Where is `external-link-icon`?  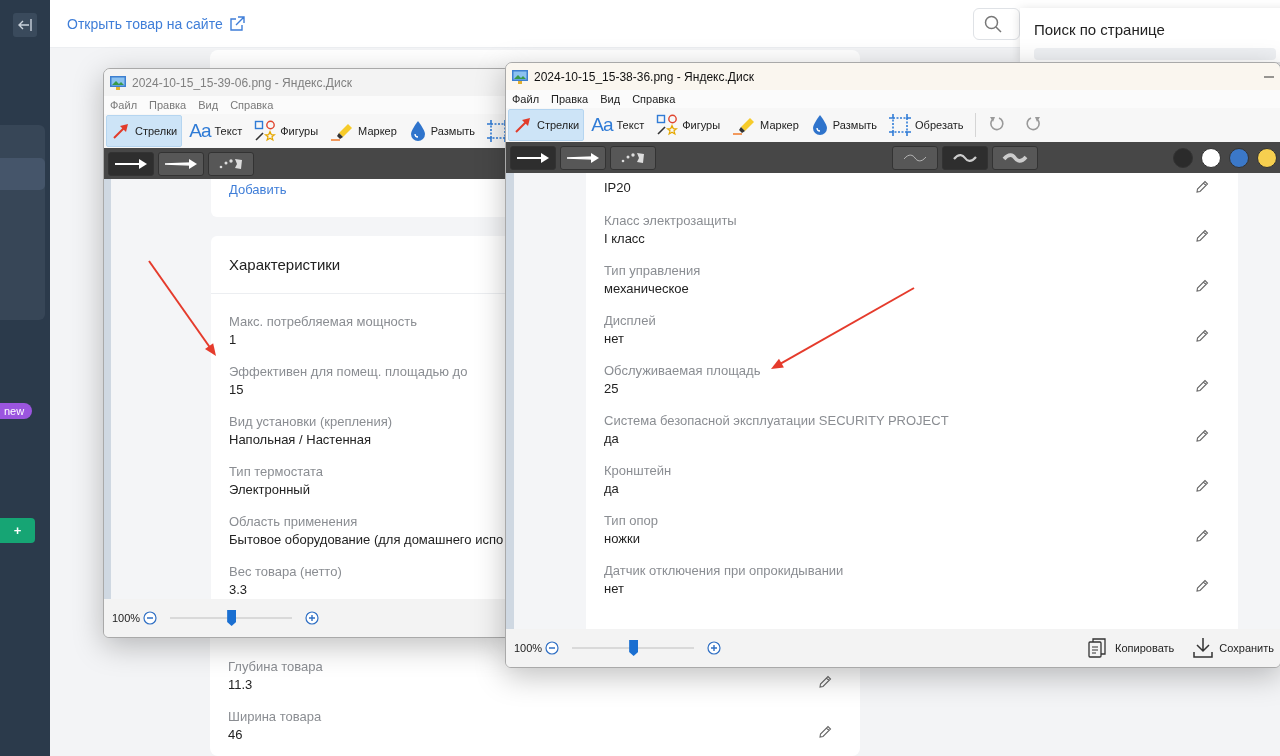 external-link-icon is located at coordinates (236, 23).